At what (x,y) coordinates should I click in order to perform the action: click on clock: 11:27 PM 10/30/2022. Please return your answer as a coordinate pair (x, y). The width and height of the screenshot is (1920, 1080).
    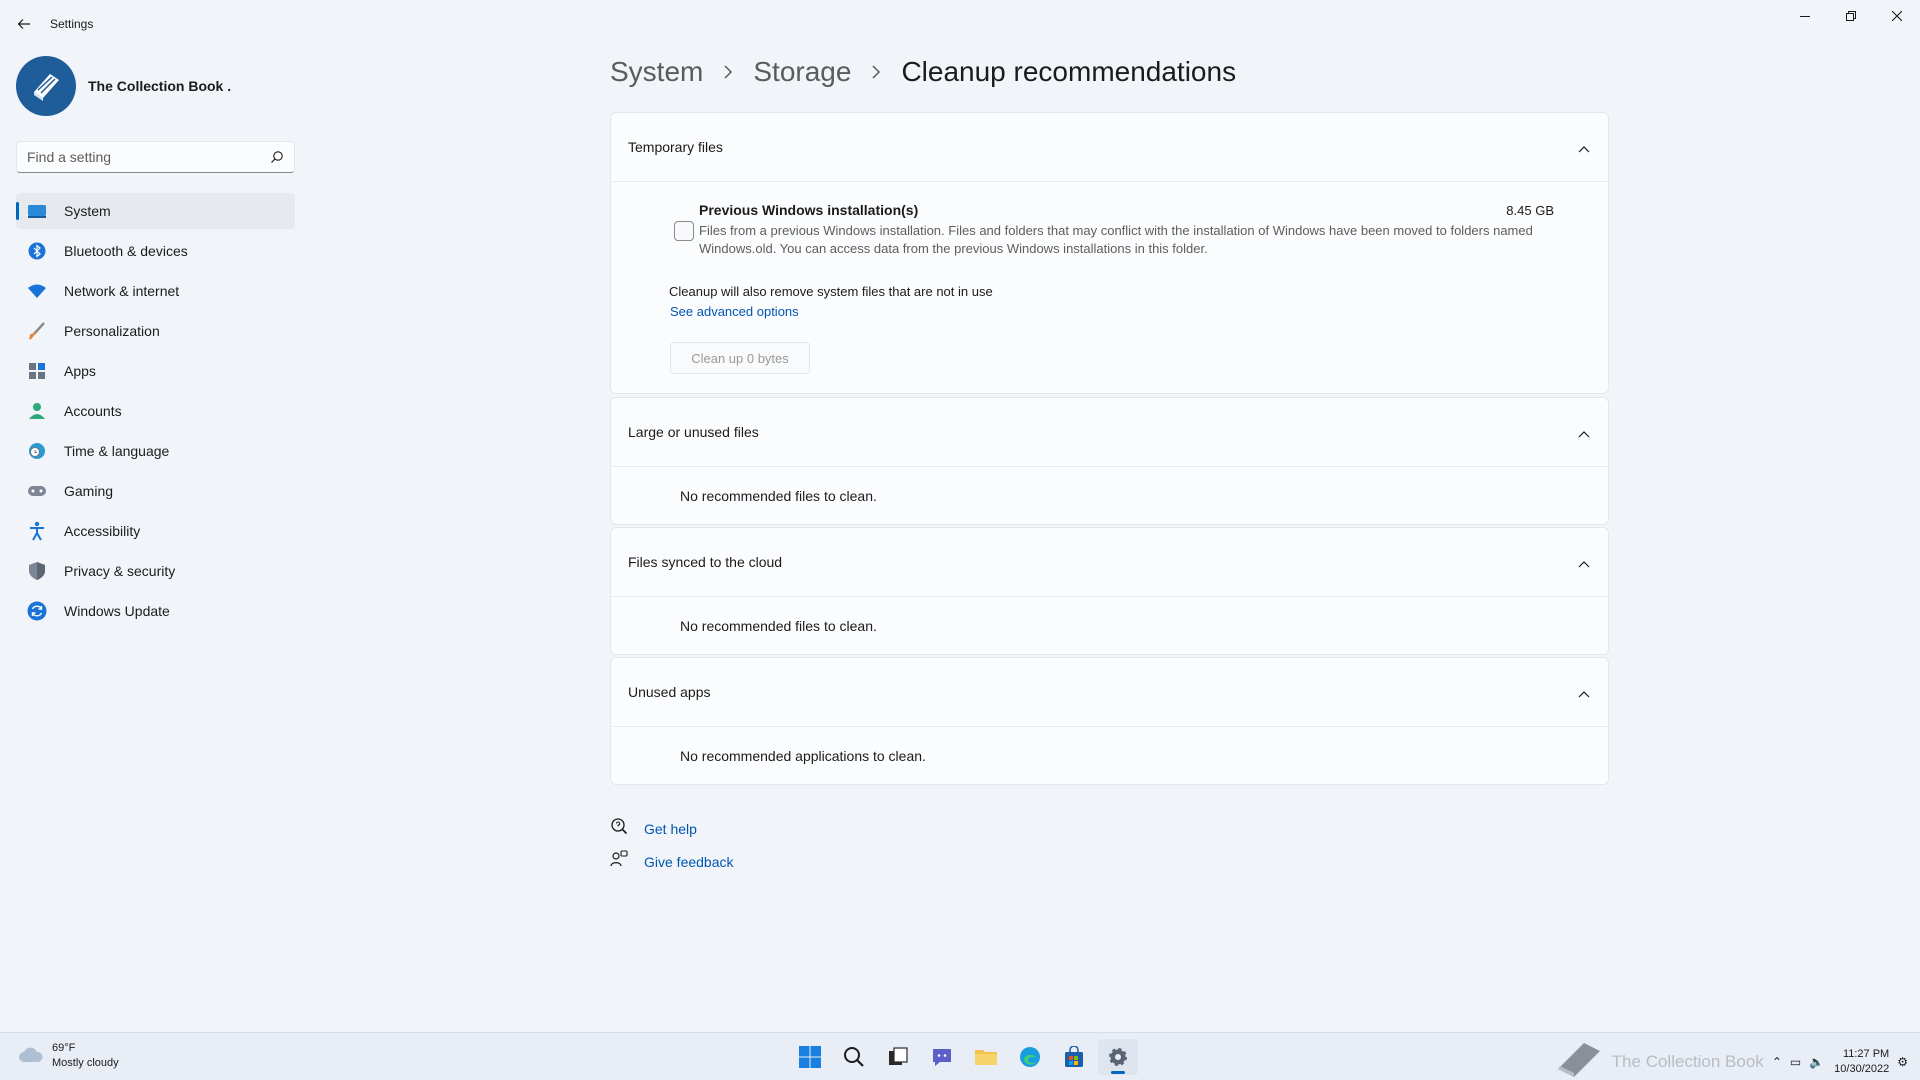
    Looking at the image, I should click on (1861, 1062).